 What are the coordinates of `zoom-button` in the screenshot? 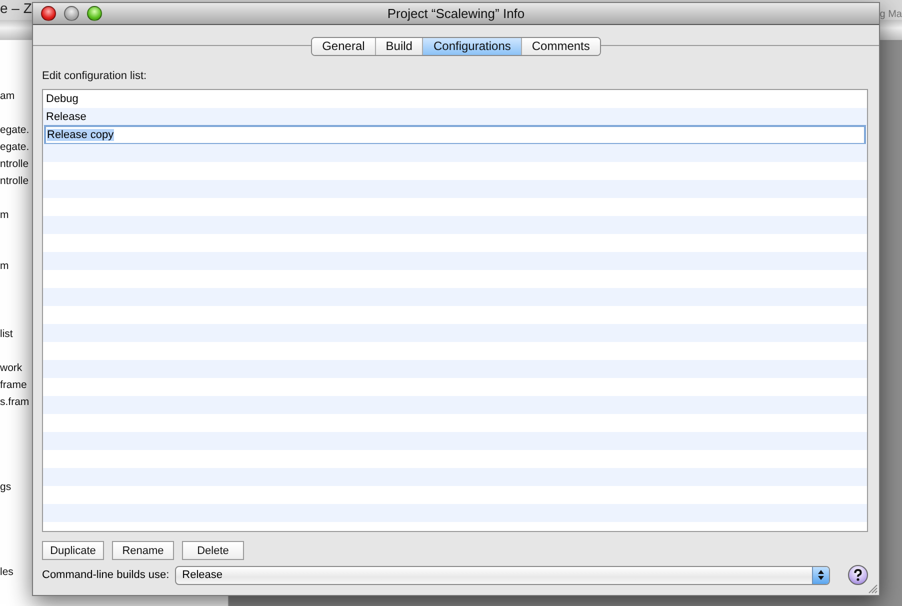 It's located at (94, 13).